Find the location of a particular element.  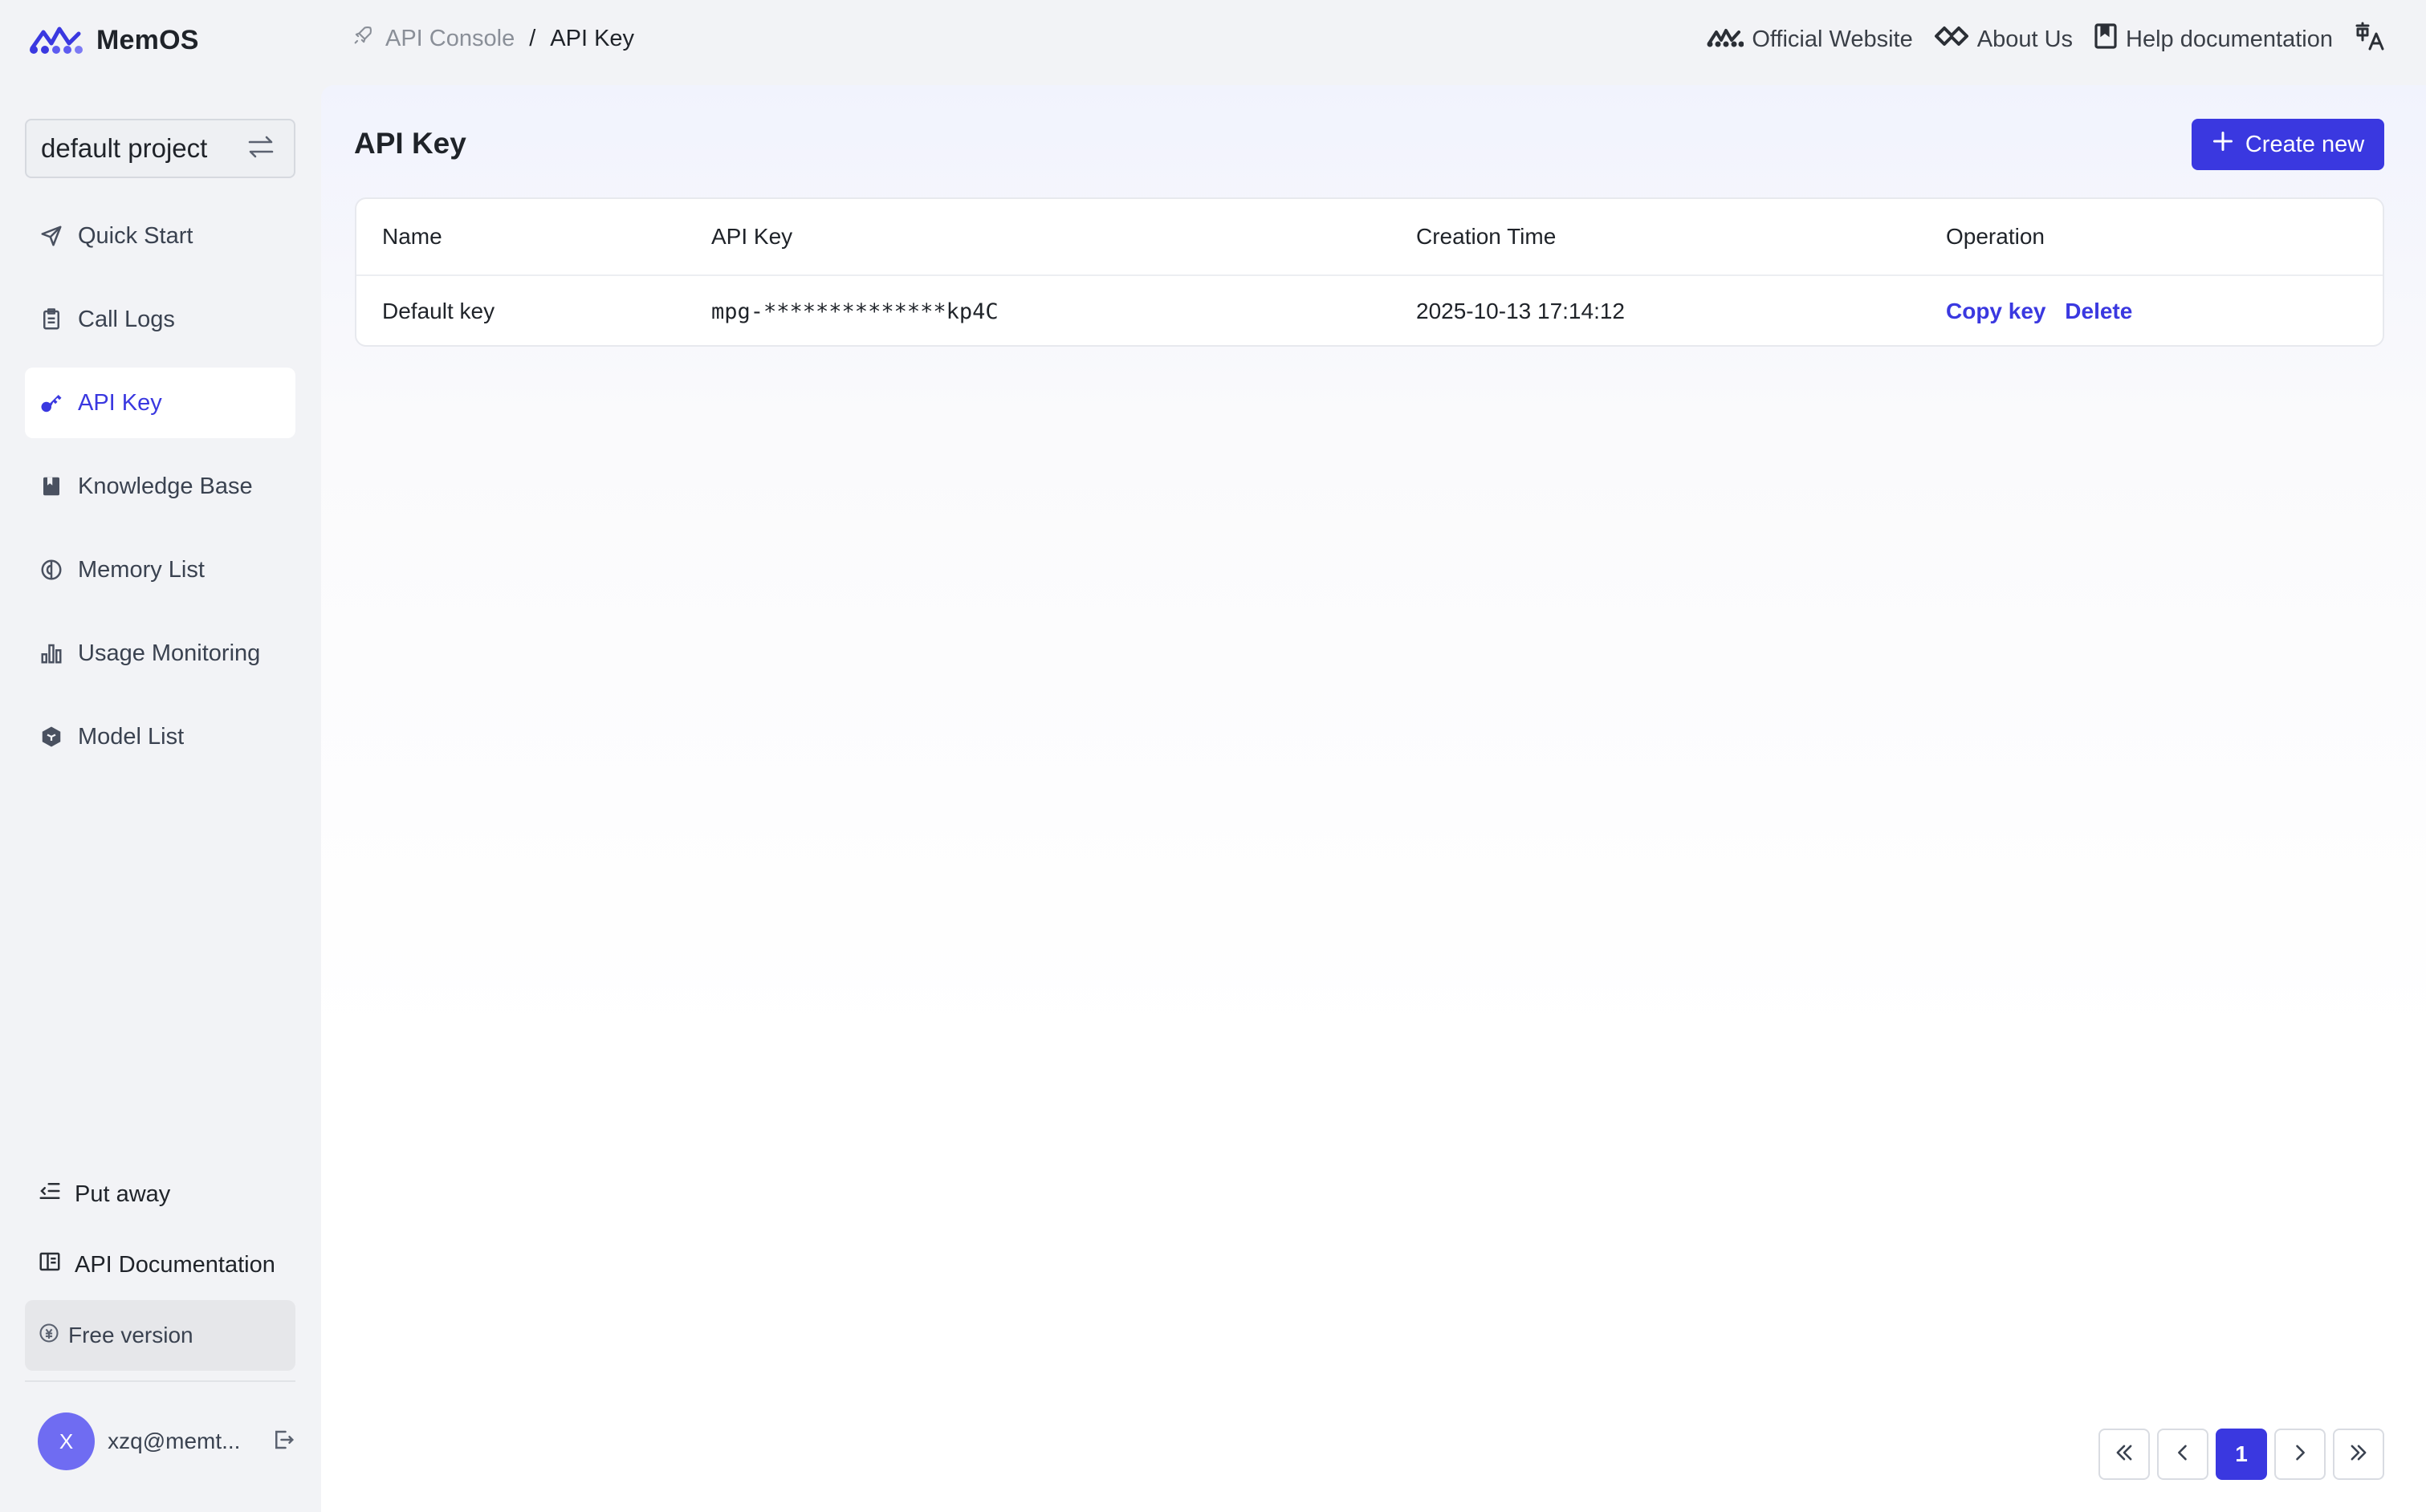

create-new-button: Create new is located at coordinates (2288, 144).